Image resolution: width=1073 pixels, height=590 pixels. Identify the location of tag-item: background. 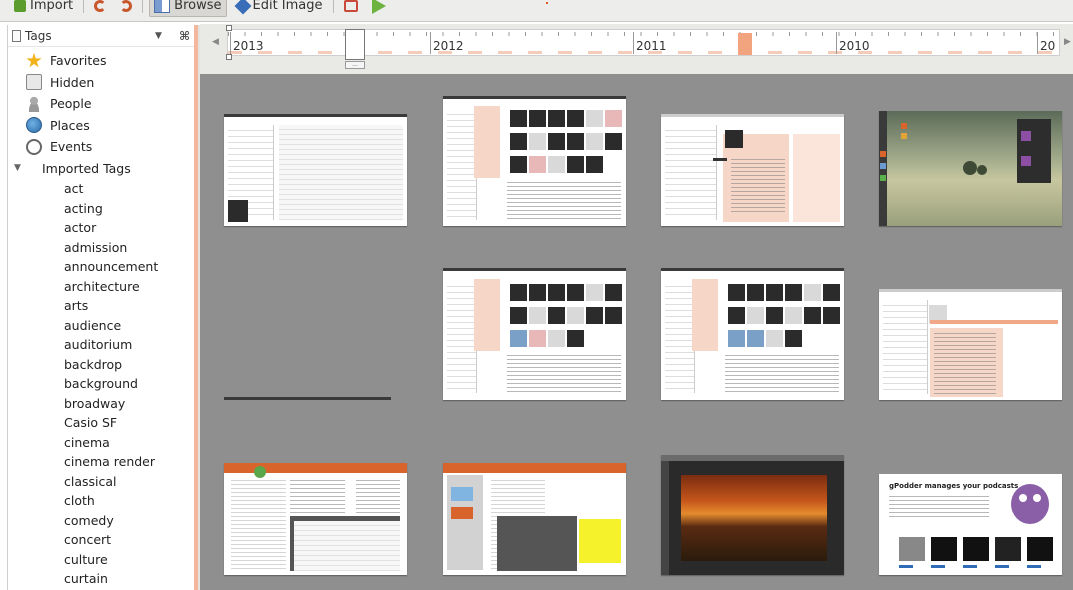
(101, 384).